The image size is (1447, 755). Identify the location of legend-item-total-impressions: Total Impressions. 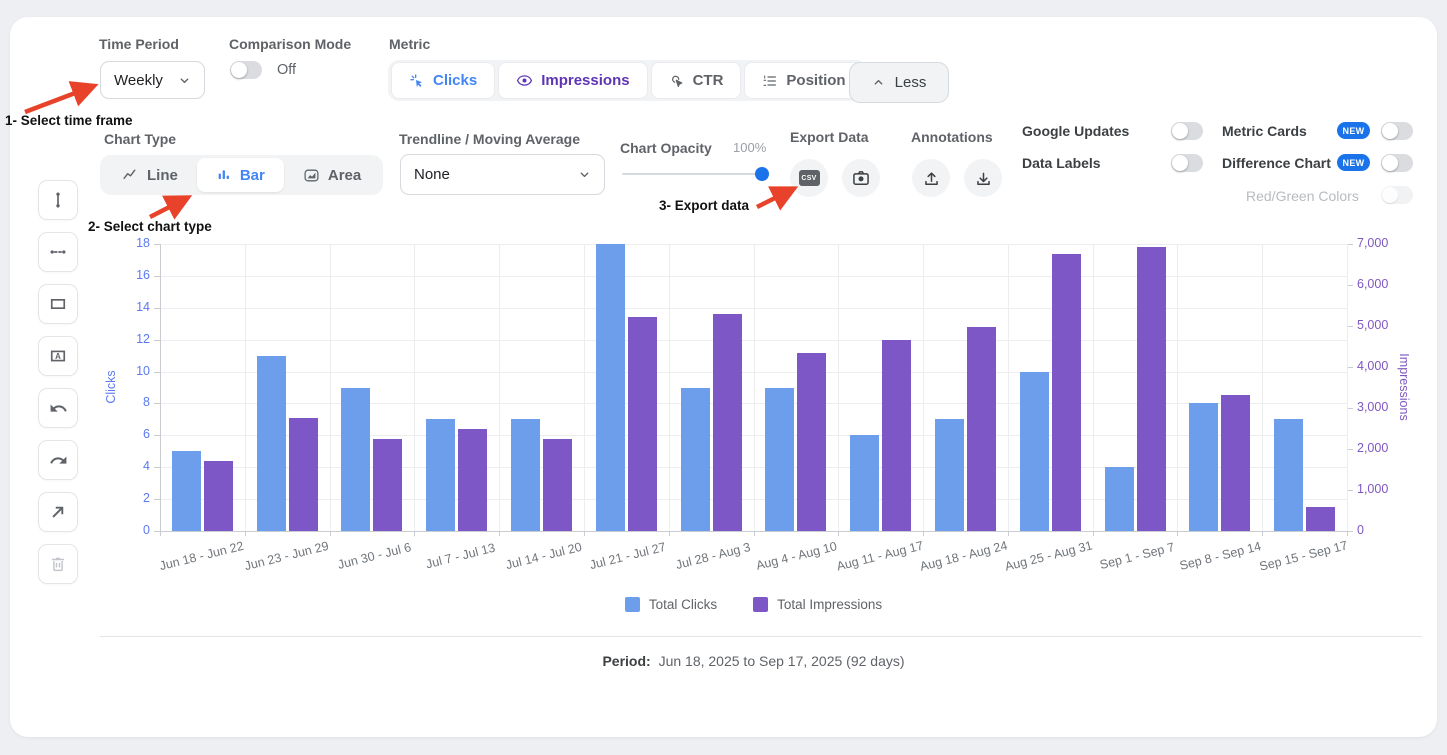
(817, 604).